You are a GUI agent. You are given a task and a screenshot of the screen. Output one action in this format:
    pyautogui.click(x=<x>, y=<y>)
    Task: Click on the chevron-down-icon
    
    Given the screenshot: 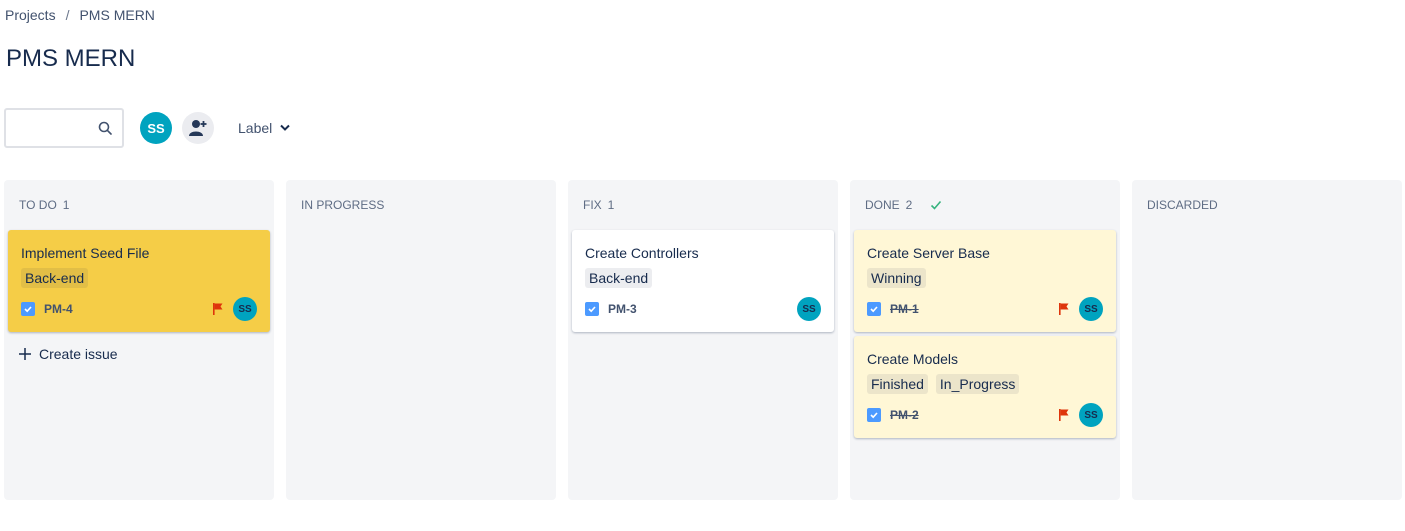 What is the action you would take?
    pyautogui.click(x=285, y=127)
    